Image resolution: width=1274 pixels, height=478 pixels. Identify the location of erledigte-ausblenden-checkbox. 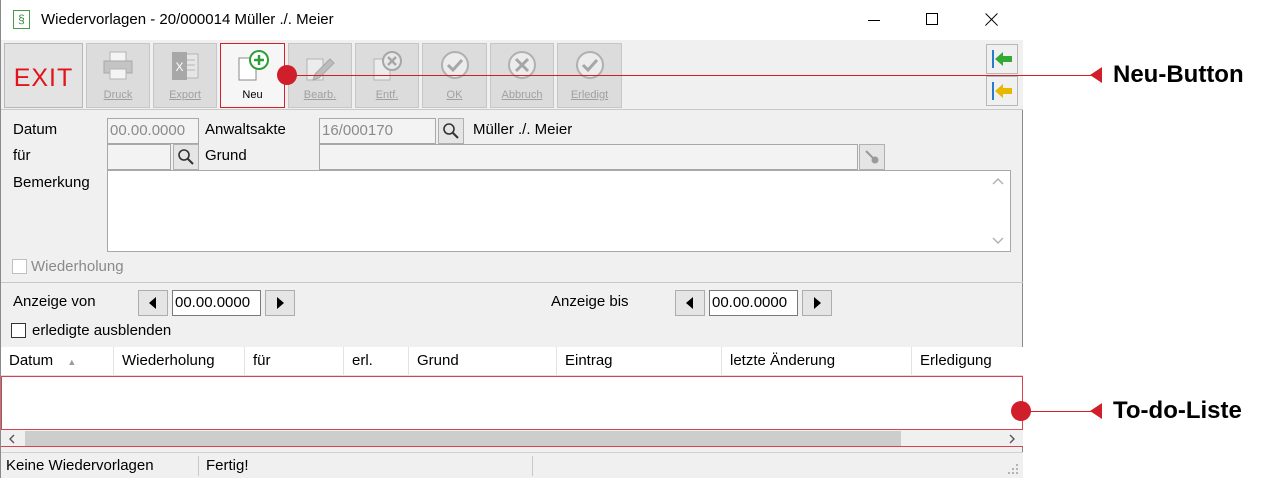
(18, 330).